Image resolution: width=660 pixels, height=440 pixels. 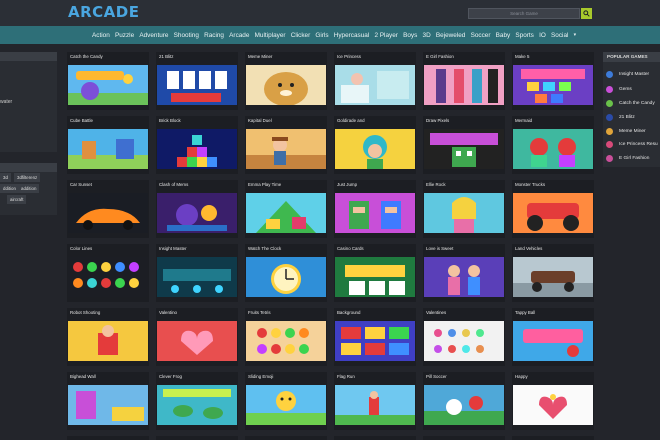 What do you see at coordinates (553, 209) in the screenshot?
I see `game-tile: Monster Trucks` at bounding box center [553, 209].